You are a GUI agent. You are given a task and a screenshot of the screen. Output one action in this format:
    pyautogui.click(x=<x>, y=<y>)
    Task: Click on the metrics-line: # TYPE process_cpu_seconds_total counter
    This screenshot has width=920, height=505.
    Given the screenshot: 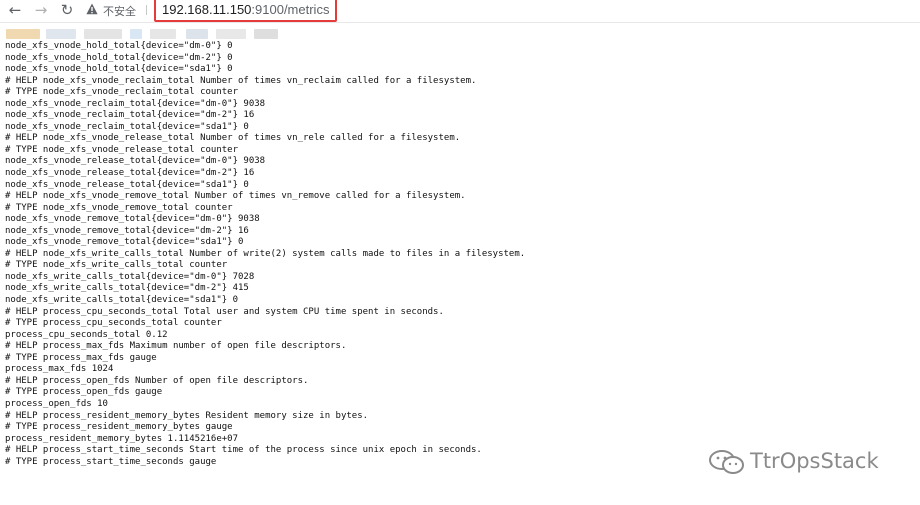 What is the action you would take?
    pyautogui.click(x=113, y=323)
    